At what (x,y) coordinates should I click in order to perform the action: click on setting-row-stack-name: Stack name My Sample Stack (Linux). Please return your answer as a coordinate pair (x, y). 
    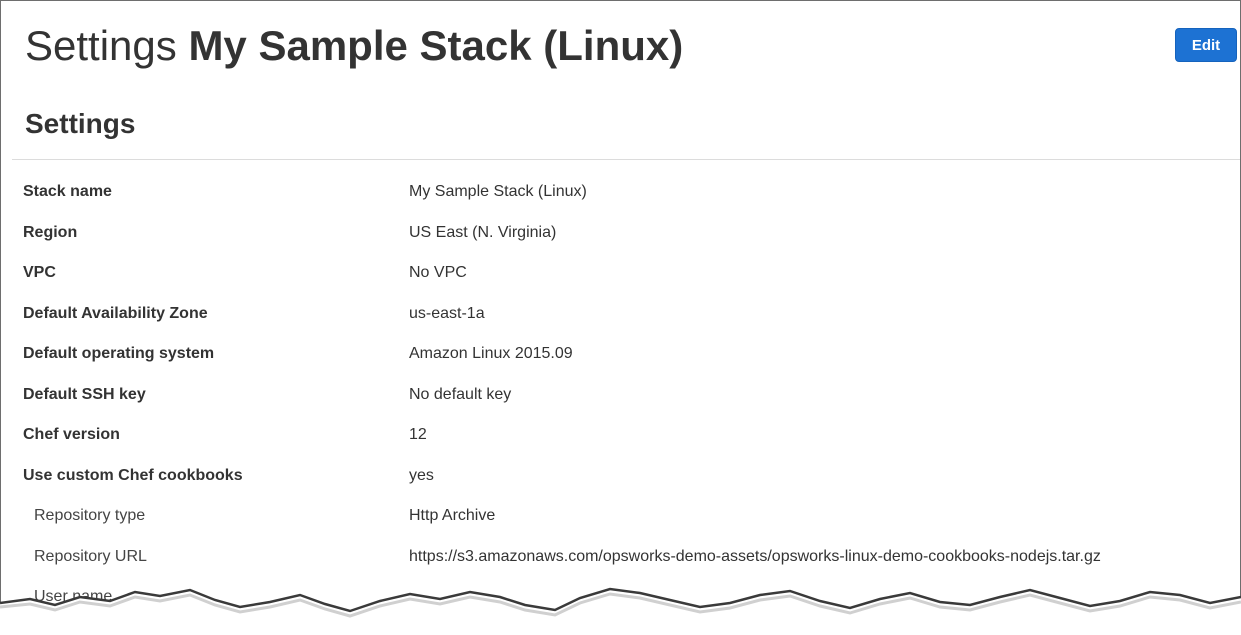
    Looking at the image, I should click on (620, 192).